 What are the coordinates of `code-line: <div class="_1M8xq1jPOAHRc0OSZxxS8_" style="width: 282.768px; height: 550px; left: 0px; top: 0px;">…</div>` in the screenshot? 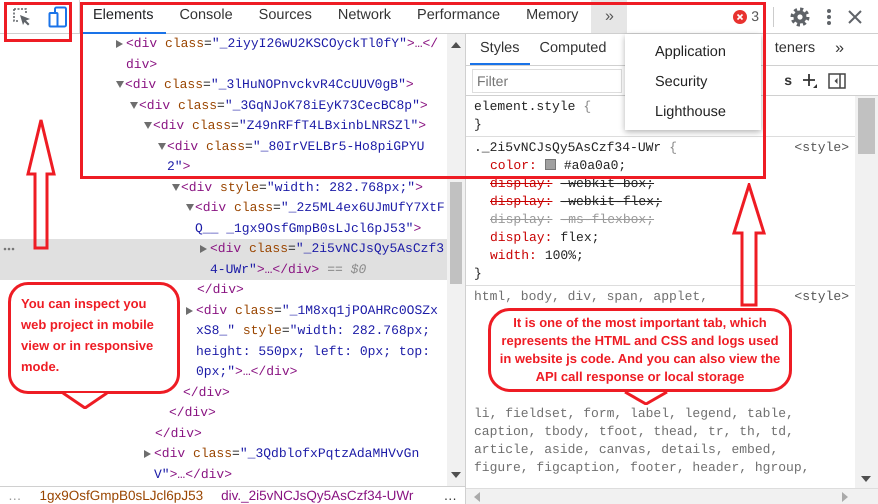 It's located at (321, 341).